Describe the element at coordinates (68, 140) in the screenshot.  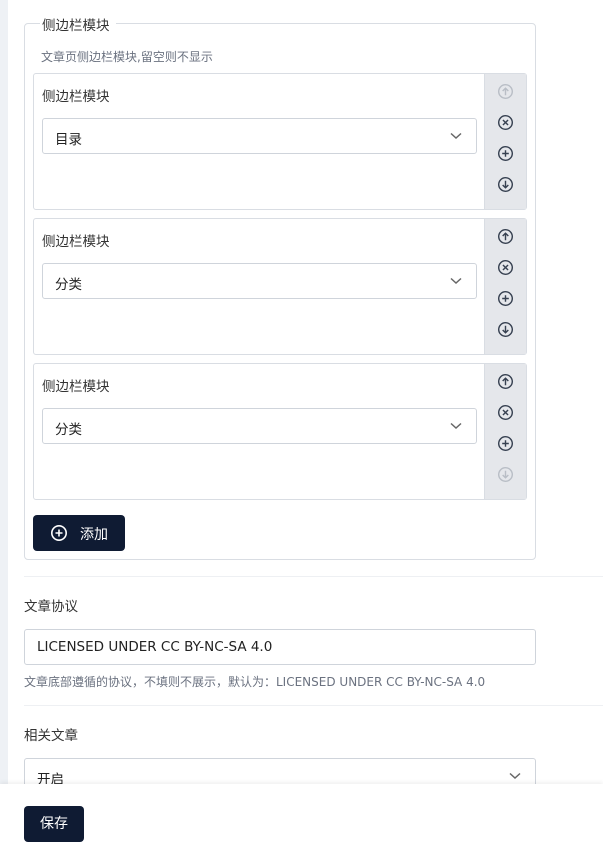
I see `select-value: 目录` at that location.